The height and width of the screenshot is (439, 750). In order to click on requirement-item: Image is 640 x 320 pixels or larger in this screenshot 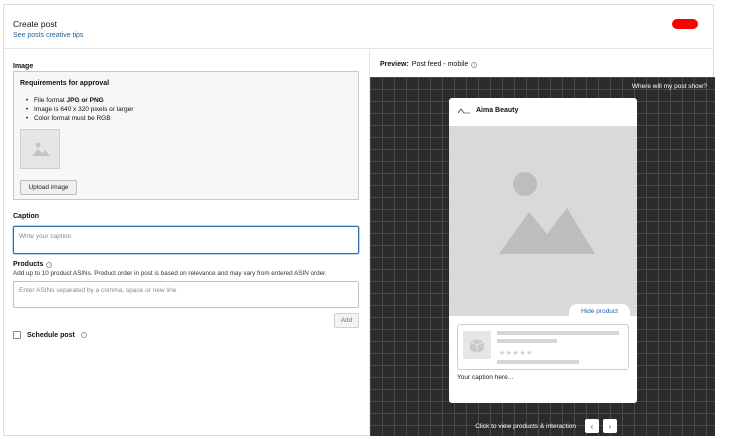, I will do `click(79, 109)`.